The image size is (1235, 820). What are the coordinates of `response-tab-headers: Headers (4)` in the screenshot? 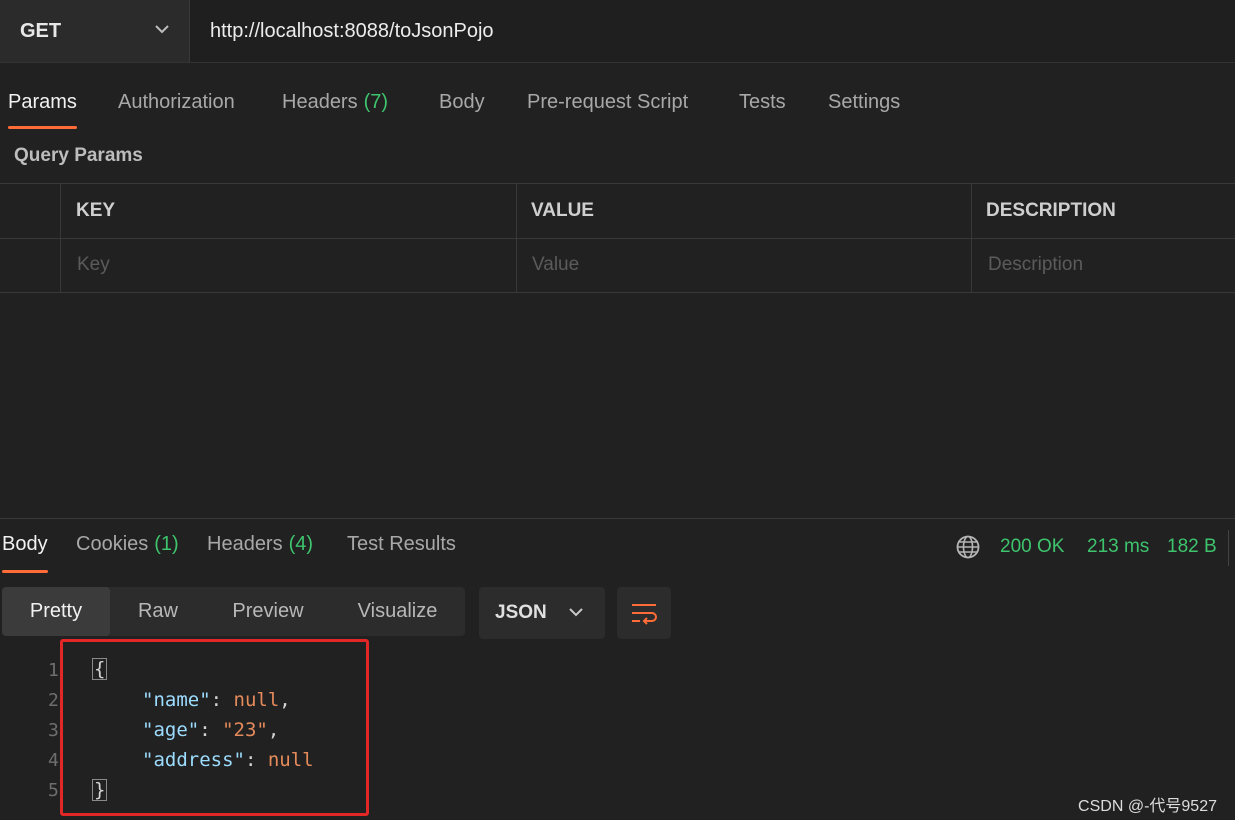 It's located at (260, 553).